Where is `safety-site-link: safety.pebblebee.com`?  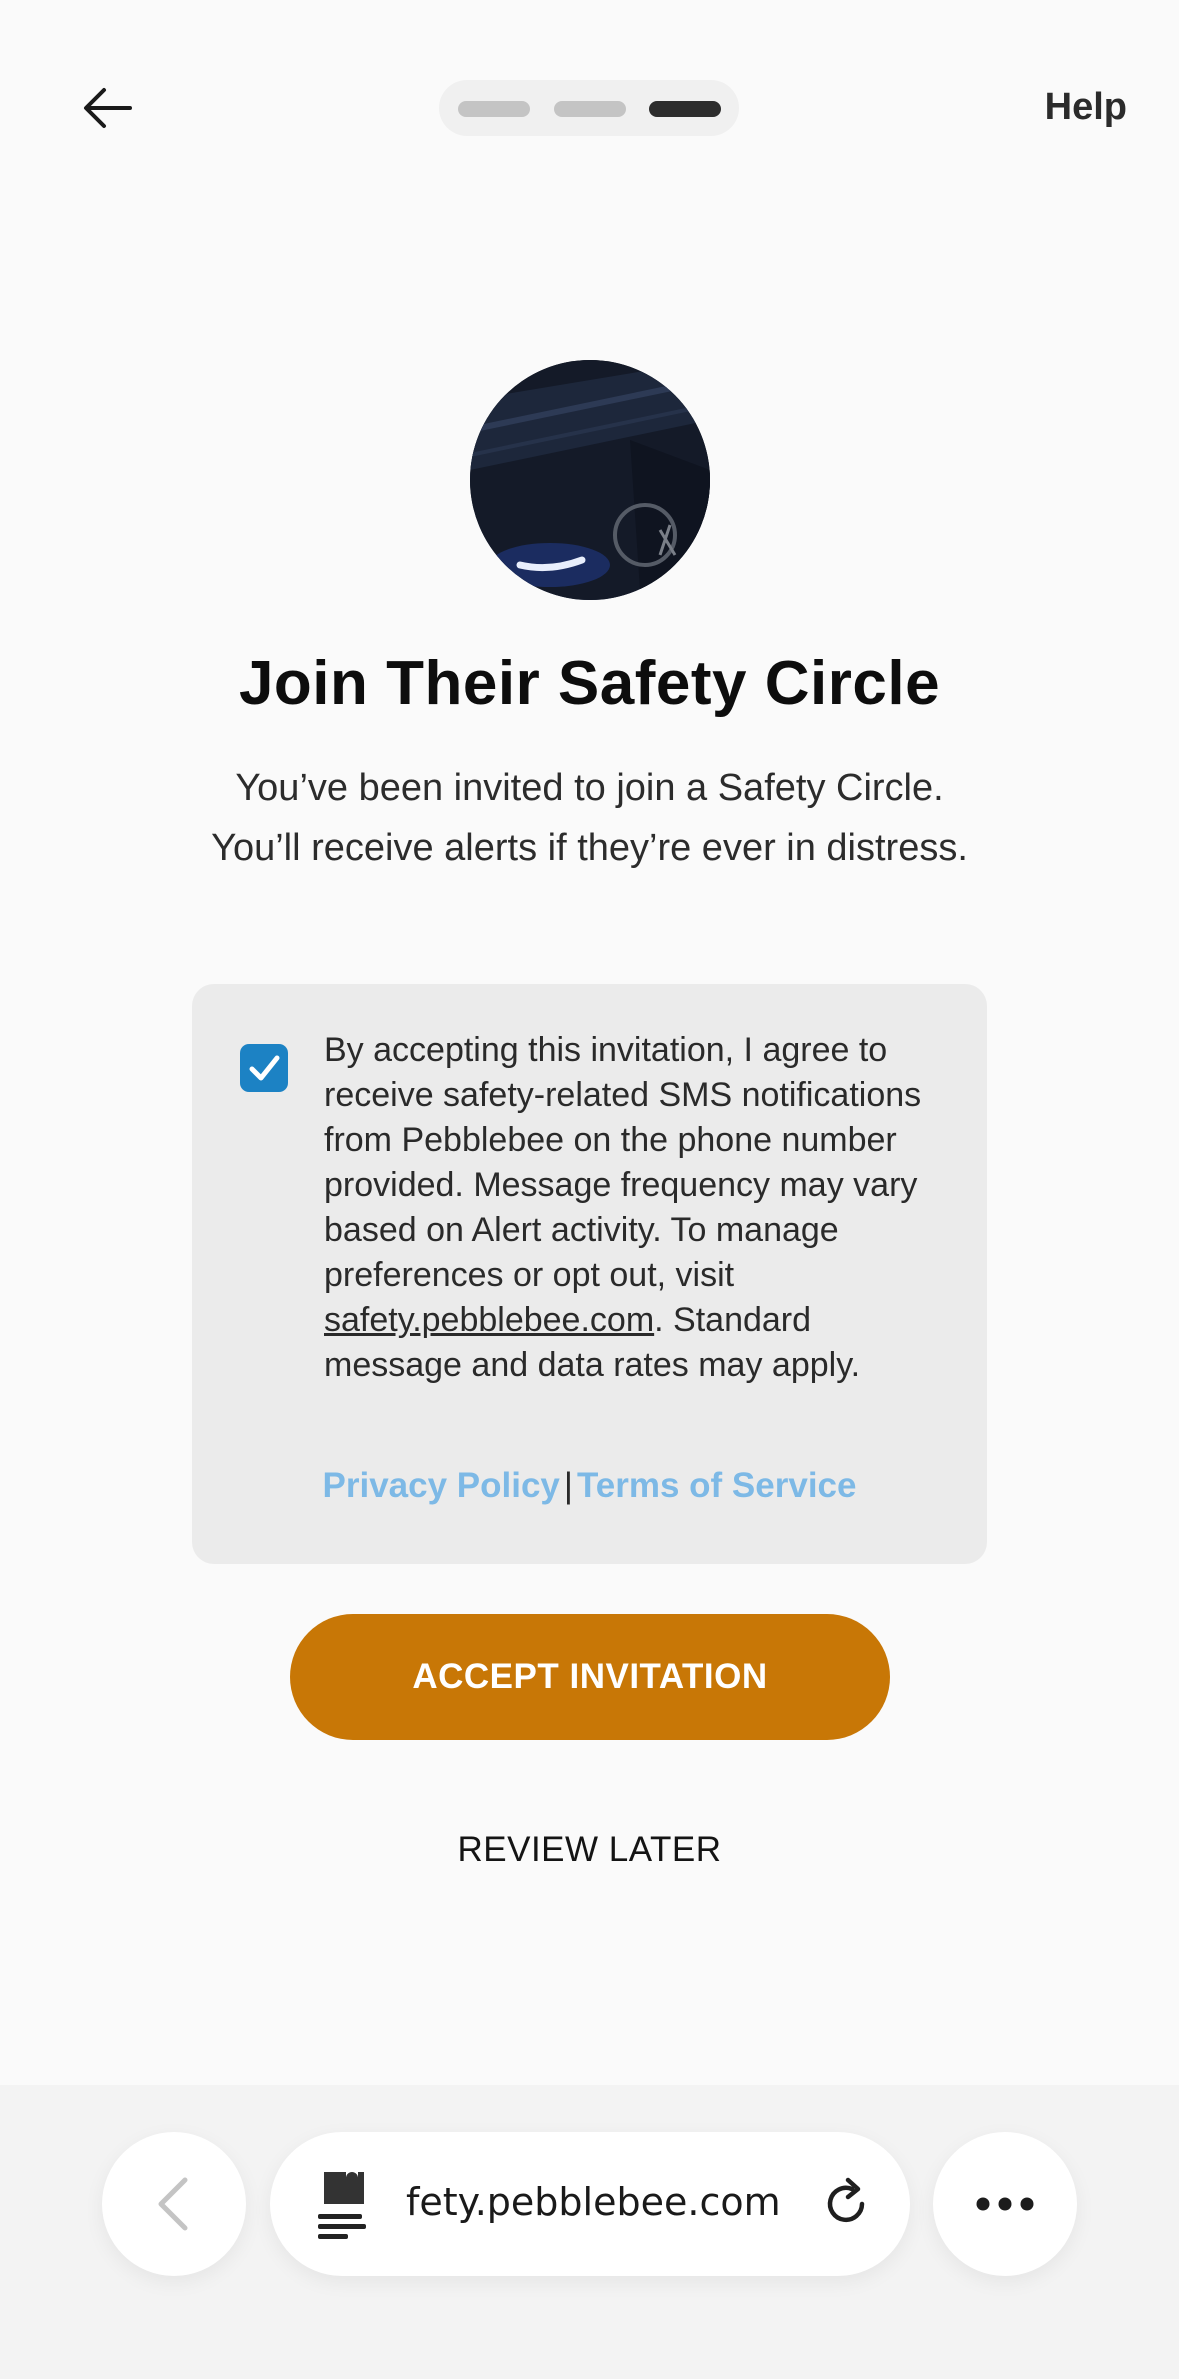
safety-site-link: safety.pebblebee.com is located at coordinates (489, 1320).